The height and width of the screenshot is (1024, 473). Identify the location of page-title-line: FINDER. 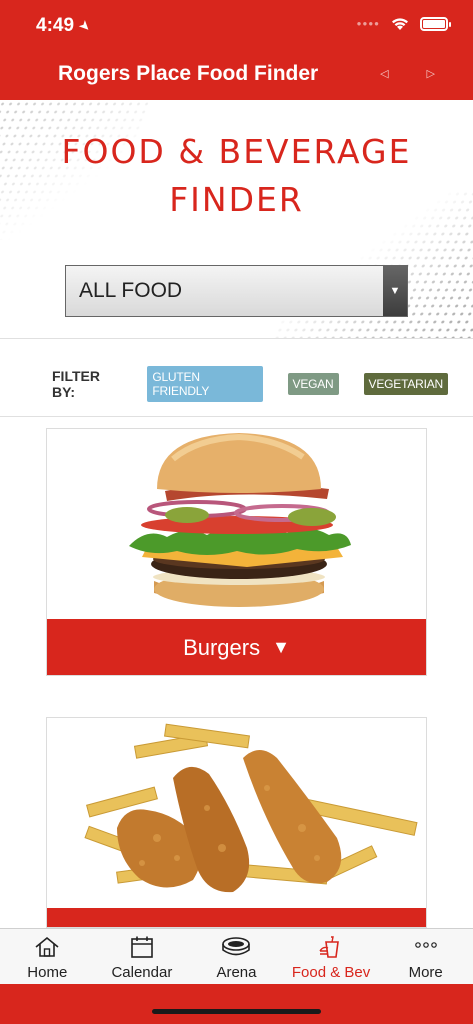
(236, 199).